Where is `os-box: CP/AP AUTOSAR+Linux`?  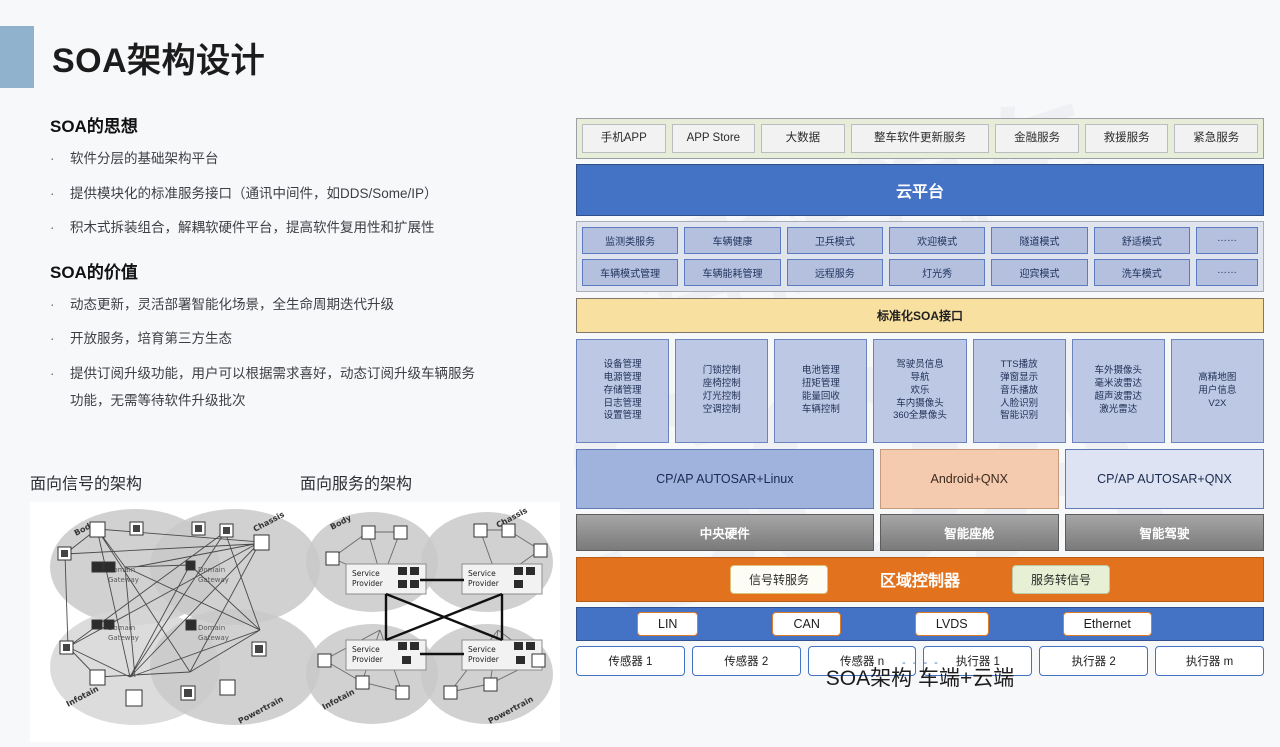
os-box: CP/AP AUTOSAR+Linux is located at coordinates (725, 478).